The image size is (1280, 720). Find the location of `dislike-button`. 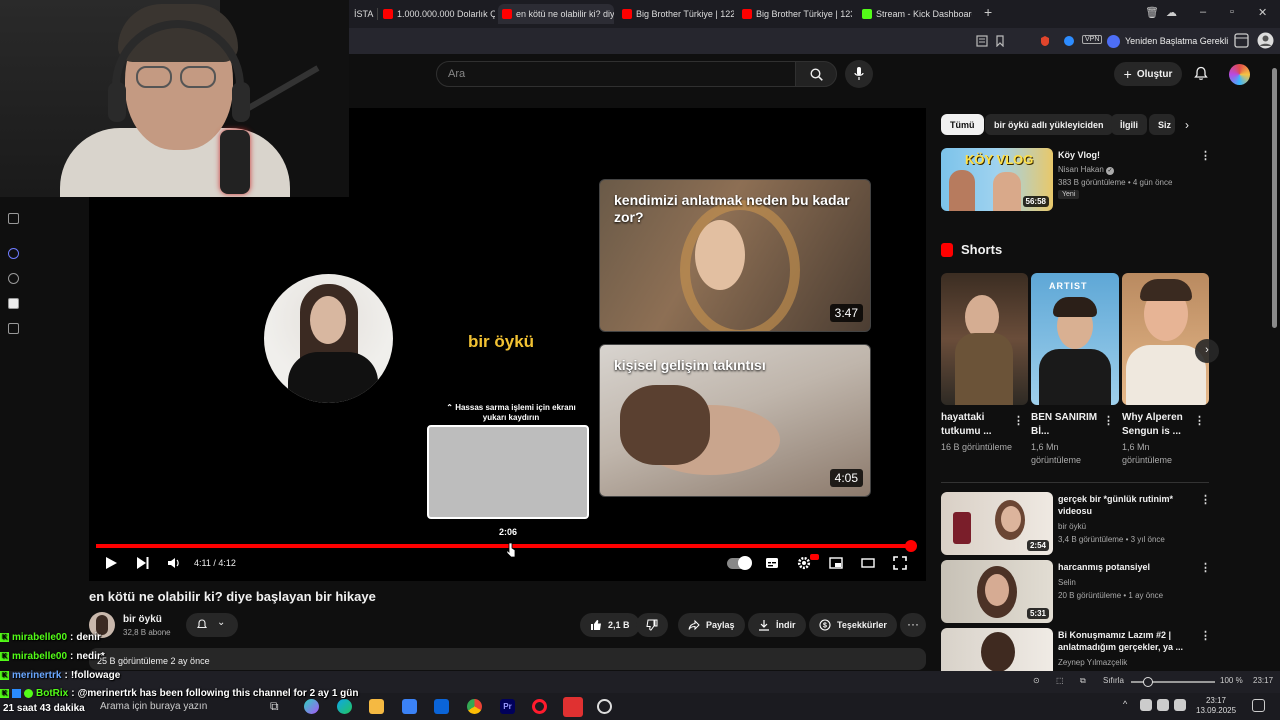

dislike-button is located at coordinates (652, 625).